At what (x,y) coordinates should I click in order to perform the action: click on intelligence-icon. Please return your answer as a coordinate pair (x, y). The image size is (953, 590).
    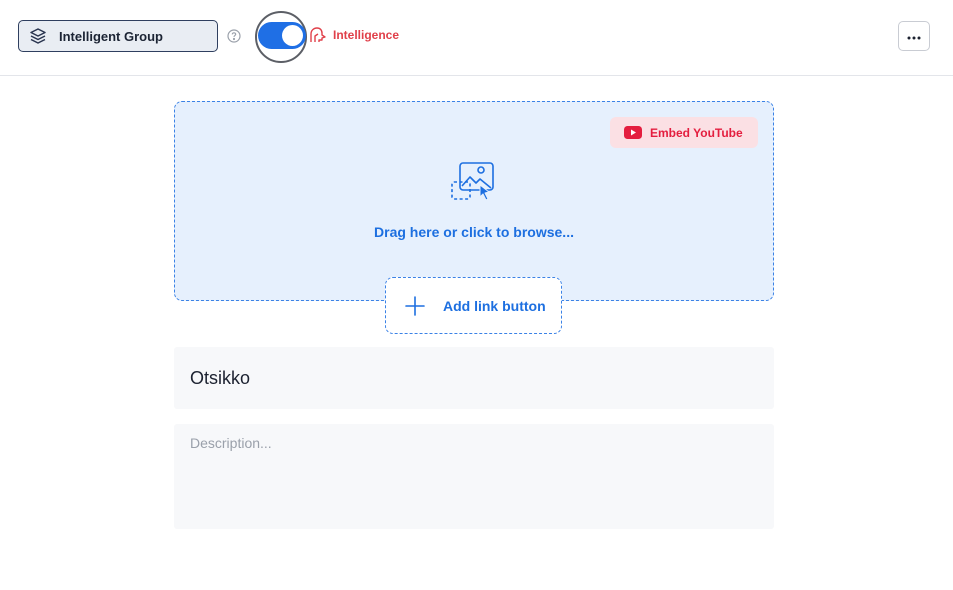
    Looking at the image, I should click on (318, 35).